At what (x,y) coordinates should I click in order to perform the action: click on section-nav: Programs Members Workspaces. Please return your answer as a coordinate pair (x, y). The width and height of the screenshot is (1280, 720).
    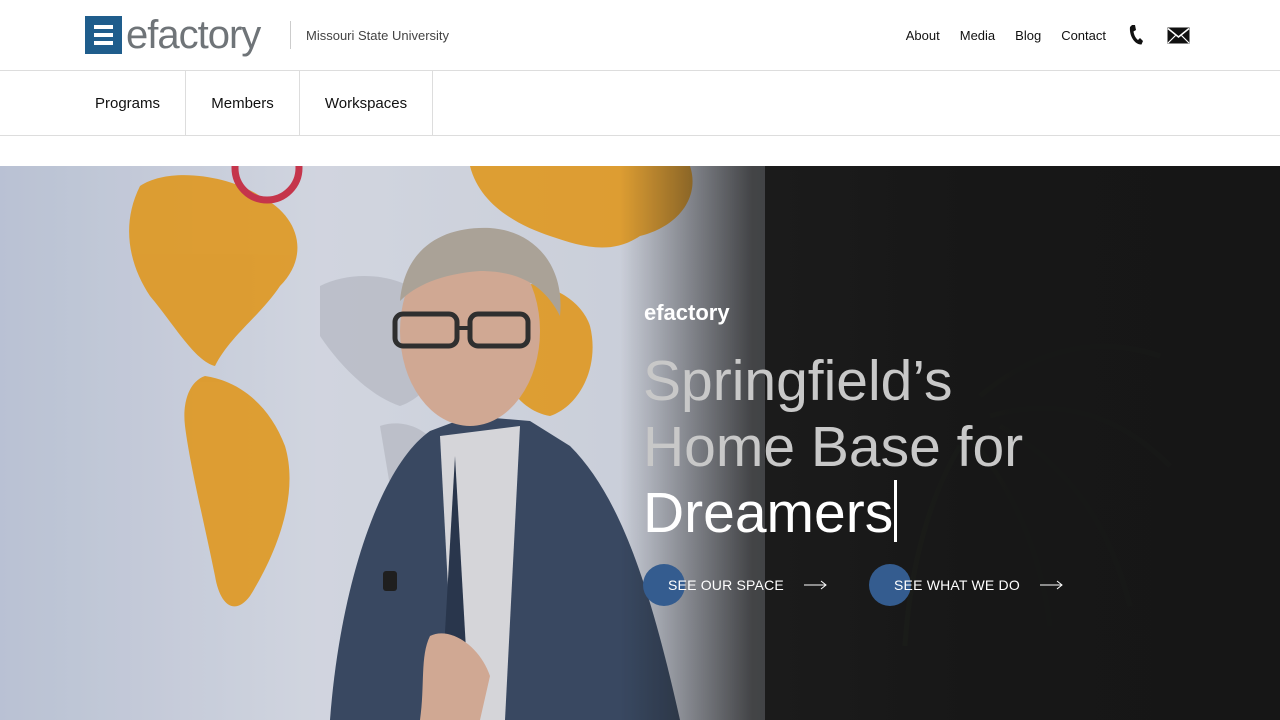
    Looking at the image, I should click on (640, 103).